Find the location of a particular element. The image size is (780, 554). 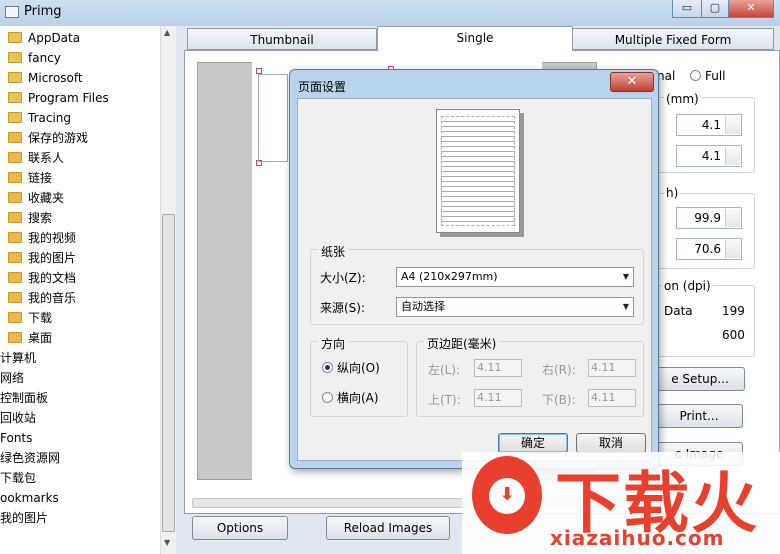

tree-item-label: 下载 is located at coordinates (40, 318).